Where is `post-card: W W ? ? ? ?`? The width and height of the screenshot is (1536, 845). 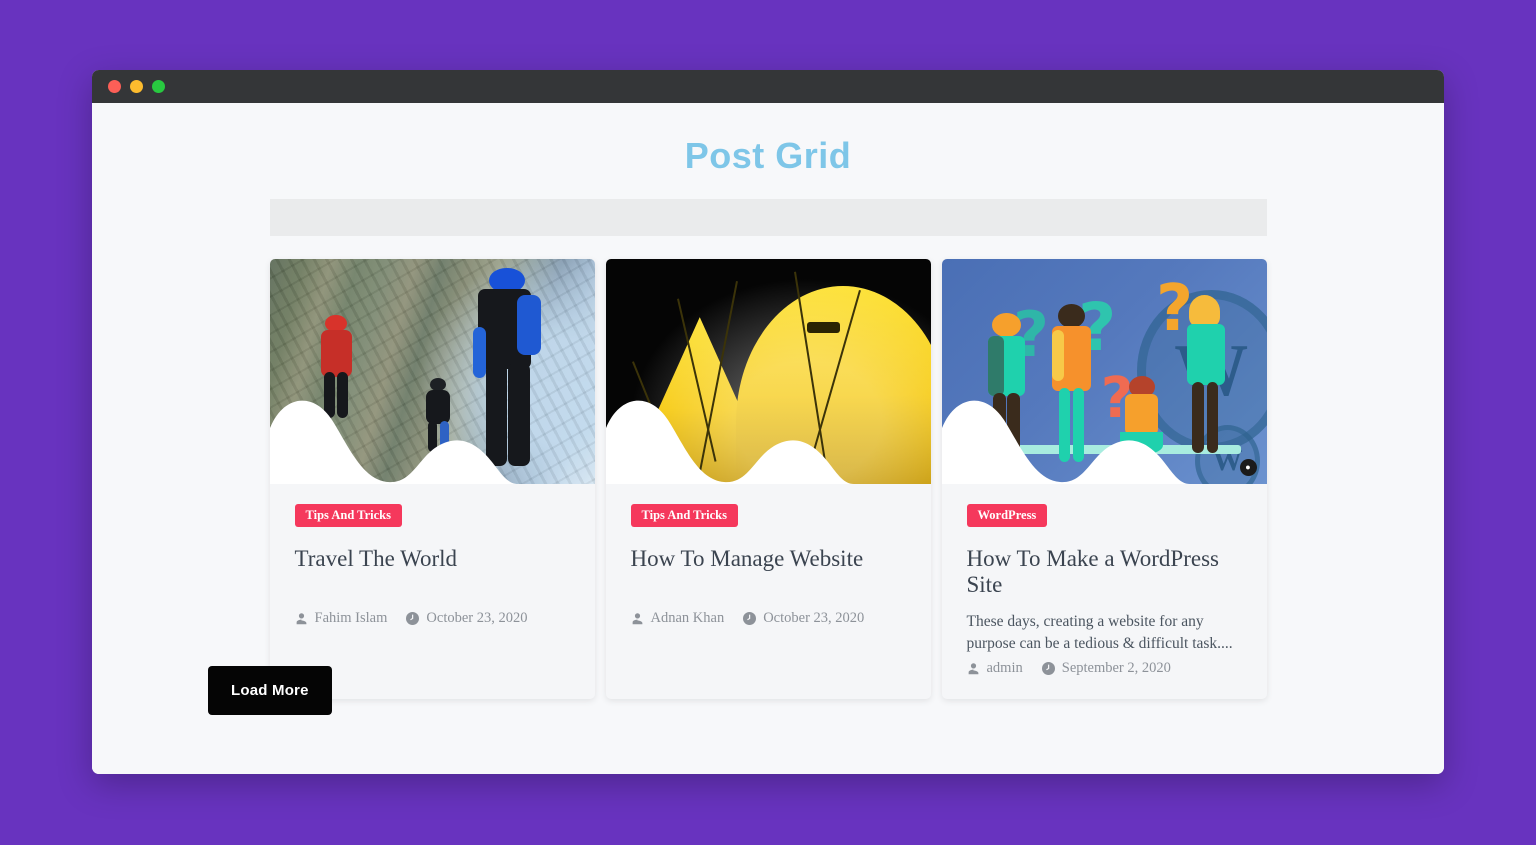
post-card: W W ? ? ? ? is located at coordinates (1104, 478).